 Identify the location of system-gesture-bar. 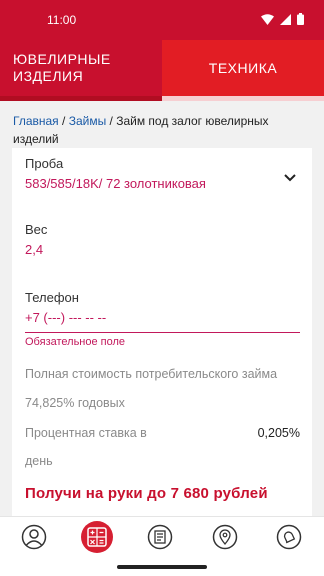
(162, 566).